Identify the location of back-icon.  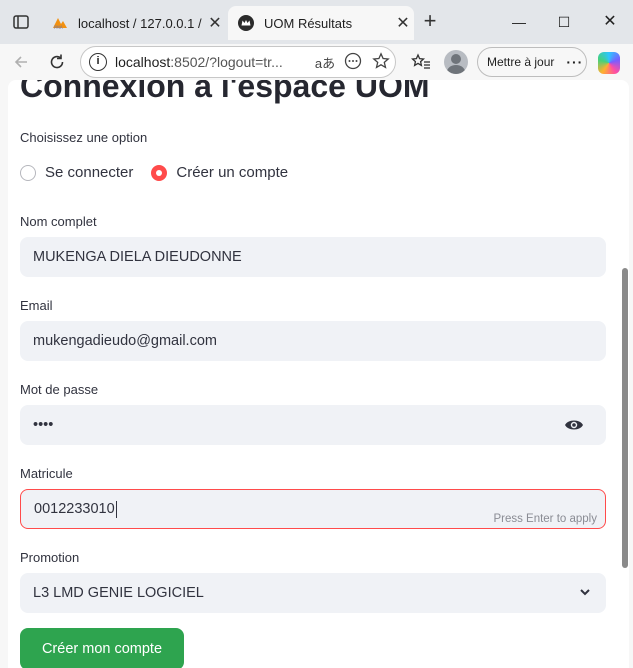
(21, 62).